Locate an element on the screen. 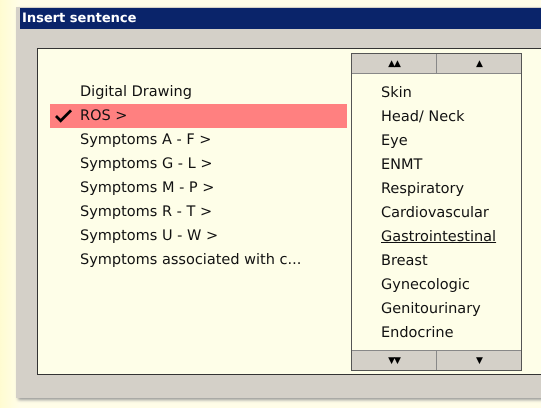  submenu-item: Respiratory is located at coordinates (422, 189).